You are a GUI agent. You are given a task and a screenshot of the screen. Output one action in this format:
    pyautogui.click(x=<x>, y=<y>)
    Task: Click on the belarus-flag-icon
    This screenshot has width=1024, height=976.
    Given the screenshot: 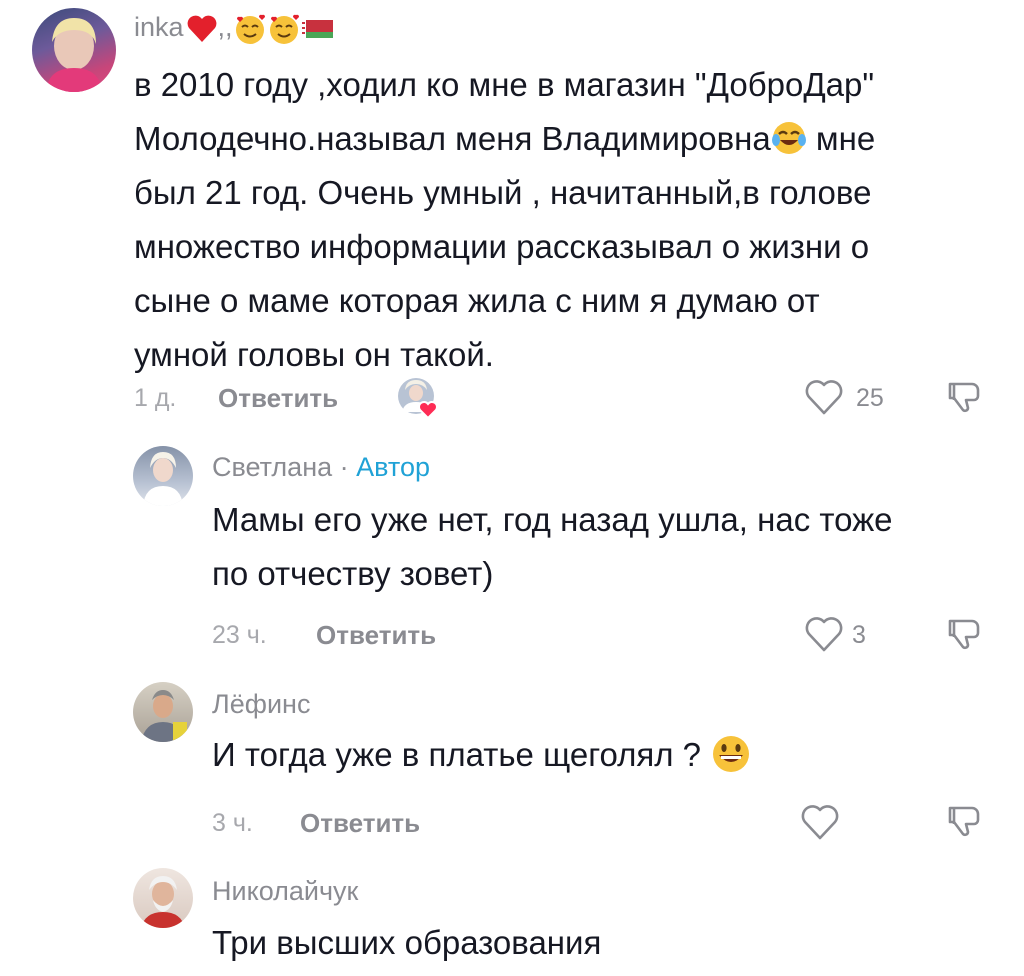 What is the action you would take?
    pyautogui.click(x=316, y=28)
    